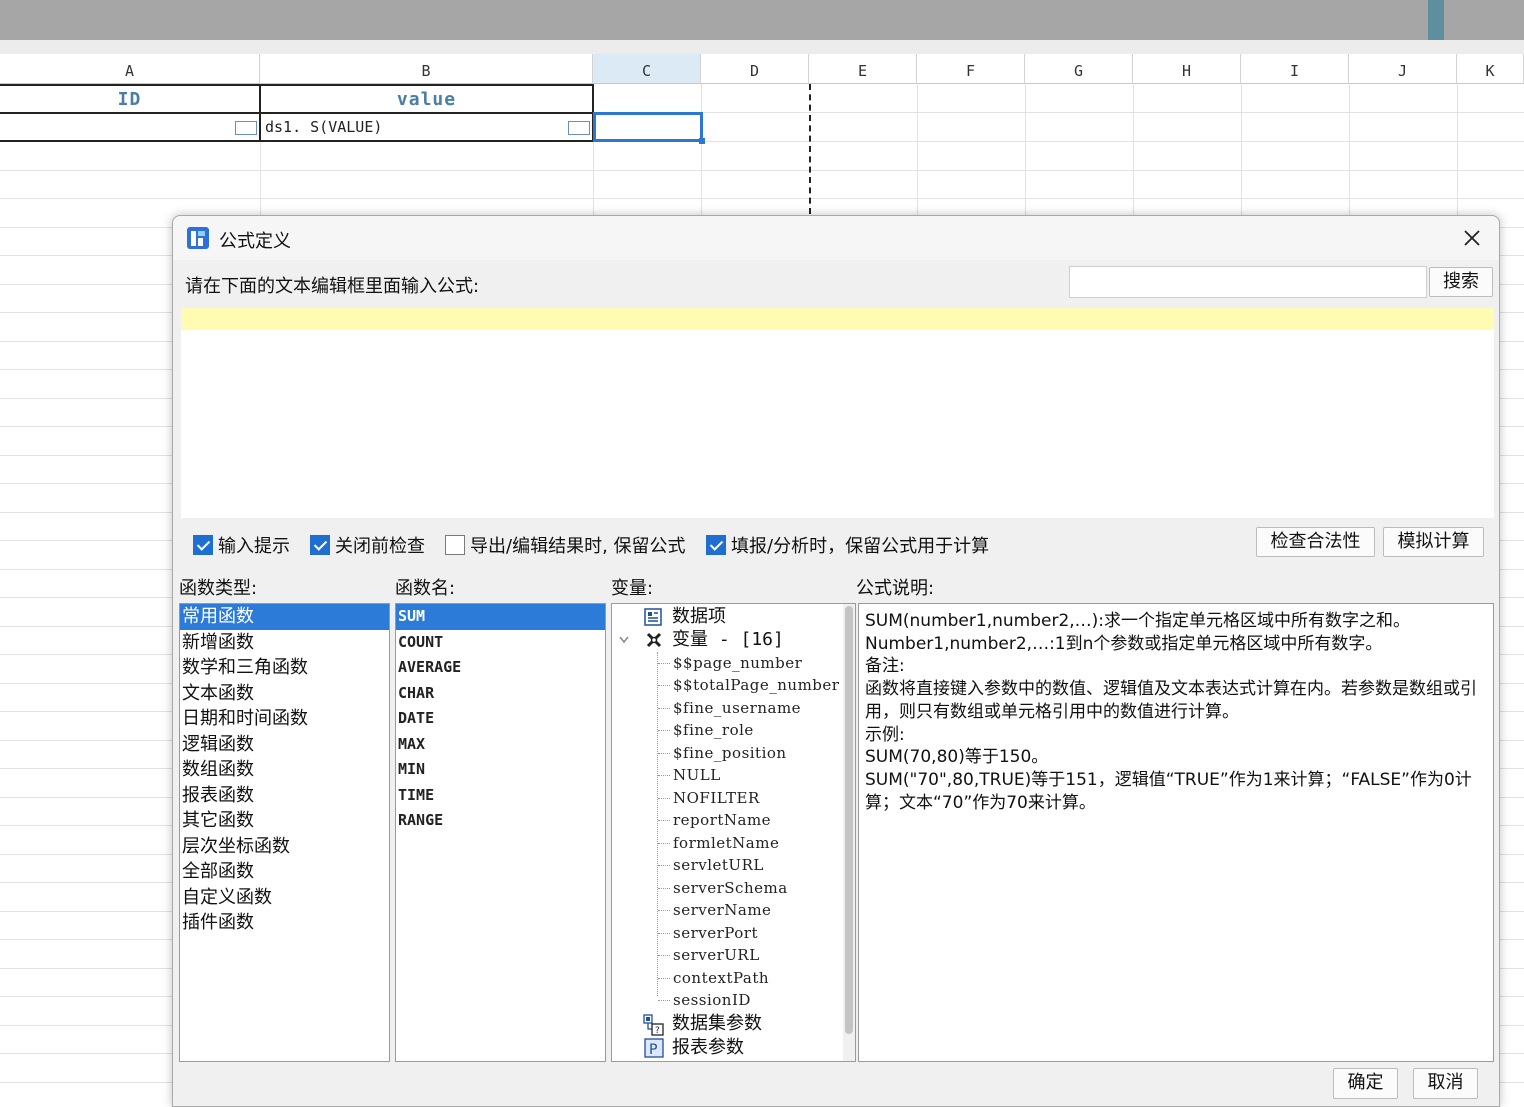 The image size is (1524, 1107). What do you see at coordinates (284, 847) in the screenshot?
I see `list-item: 层次坐标函数` at bounding box center [284, 847].